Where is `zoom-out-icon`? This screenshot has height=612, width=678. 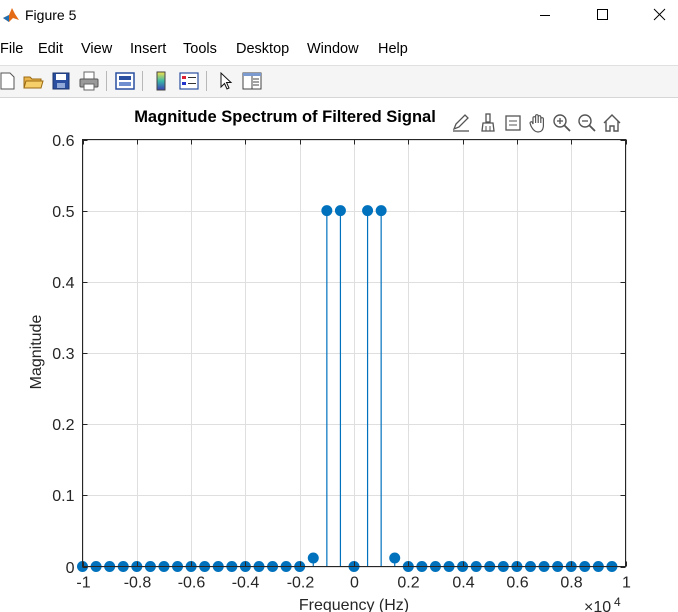 zoom-out-icon is located at coordinates (587, 123).